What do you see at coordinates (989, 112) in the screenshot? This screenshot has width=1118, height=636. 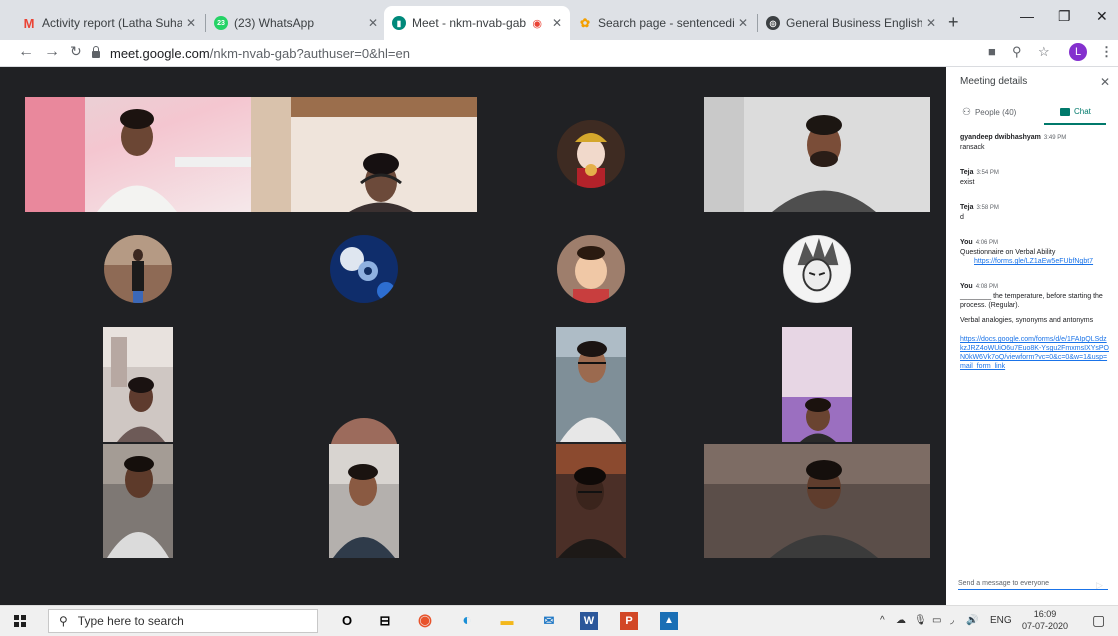 I see `tab-people: ⚇ People (40)` at bounding box center [989, 112].